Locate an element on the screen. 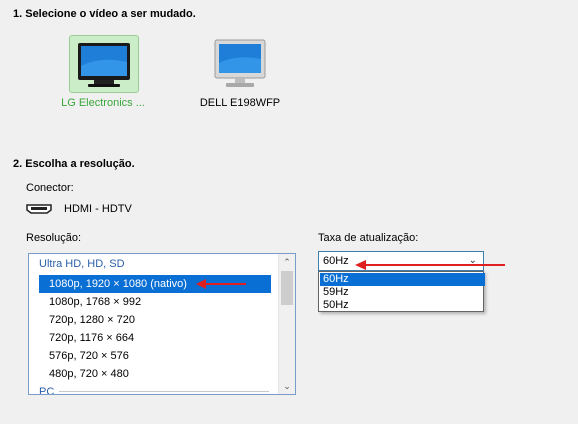  resolution-item: 720p, 1176 × 664 is located at coordinates (155, 338).